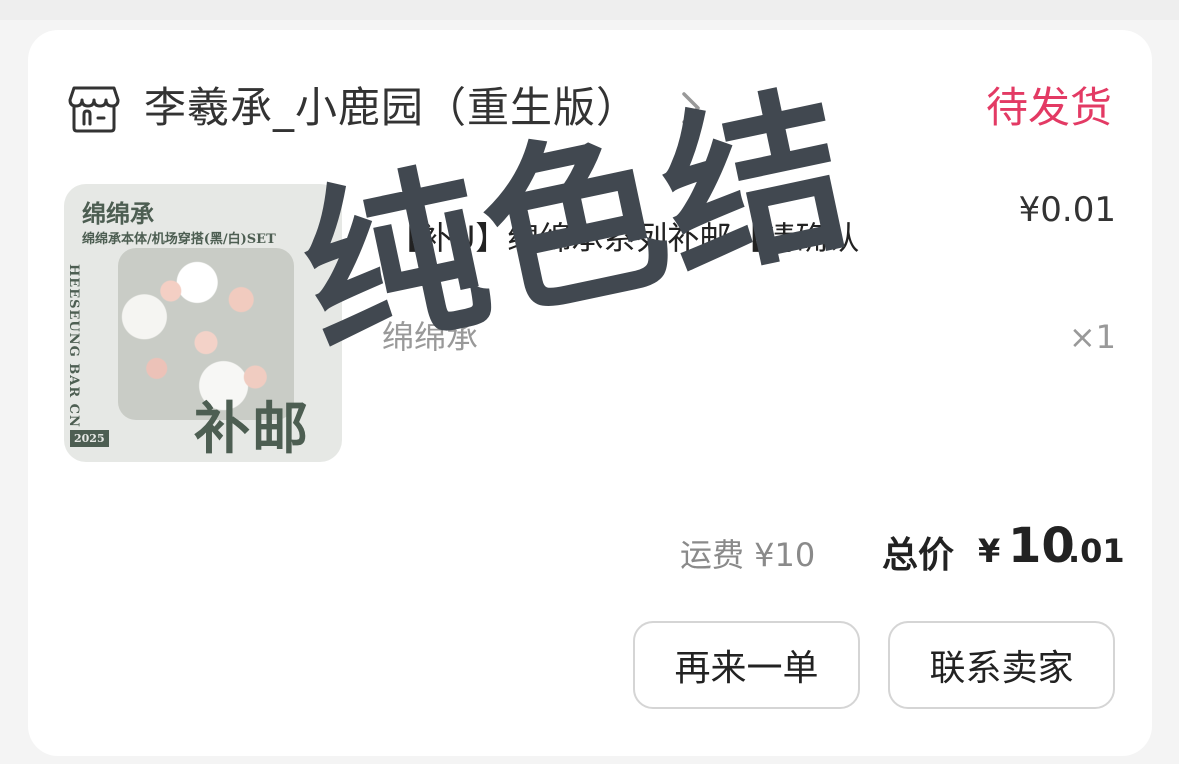 The image size is (1179, 764). Describe the element at coordinates (179, 239) in the screenshot. I see `thumbnail-subtitle: 绵绵承本体/机场穿搭(黑/白)SET` at that location.